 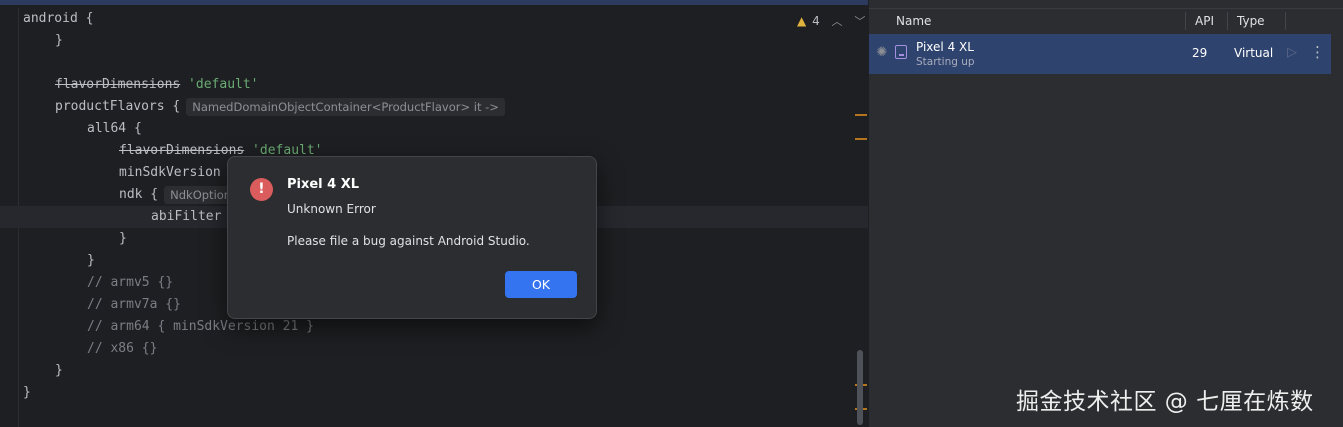 I want to click on ok-button: OK, so click(x=541, y=284).